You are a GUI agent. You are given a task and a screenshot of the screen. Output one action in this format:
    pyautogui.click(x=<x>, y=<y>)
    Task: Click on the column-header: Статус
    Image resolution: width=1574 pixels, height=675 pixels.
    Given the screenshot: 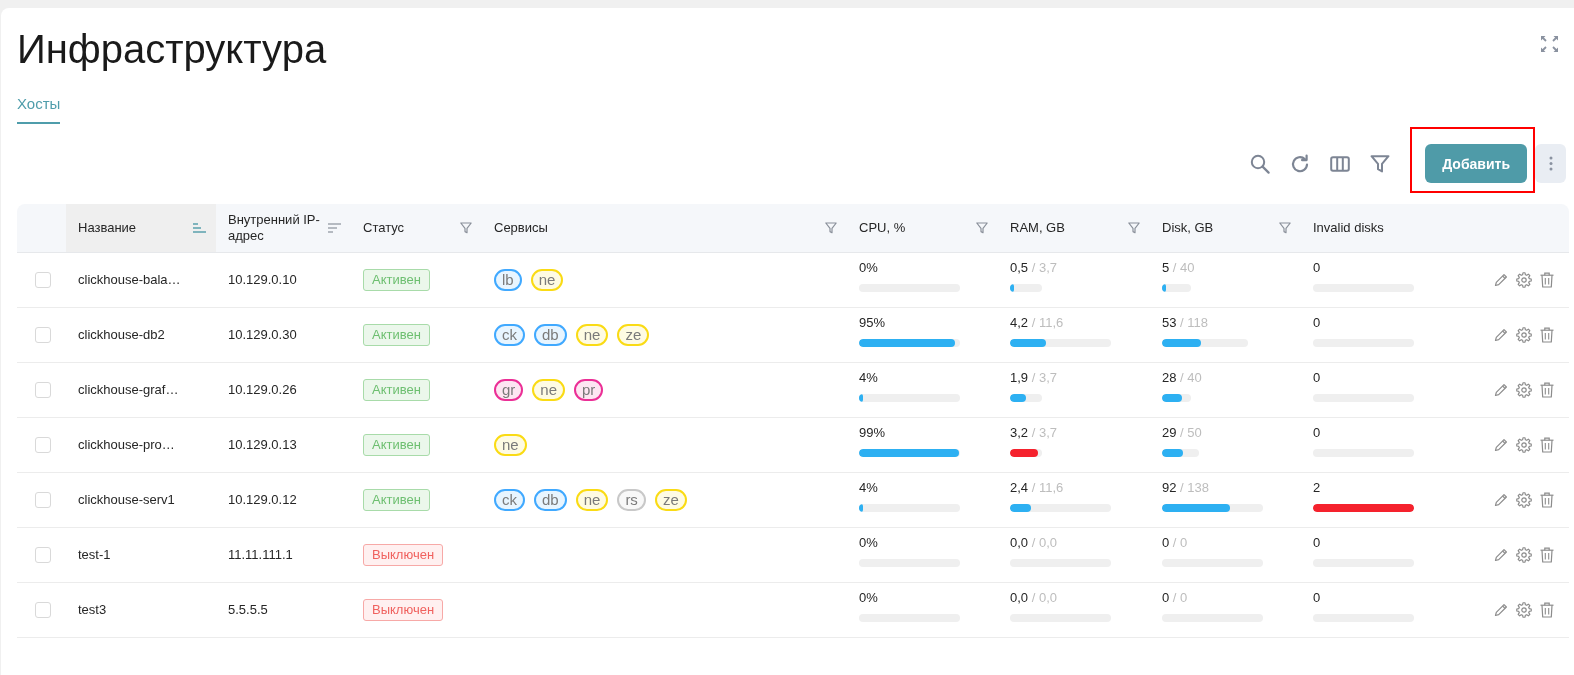 What is the action you would take?
    pyautogui.click(x=384, y=228)
    